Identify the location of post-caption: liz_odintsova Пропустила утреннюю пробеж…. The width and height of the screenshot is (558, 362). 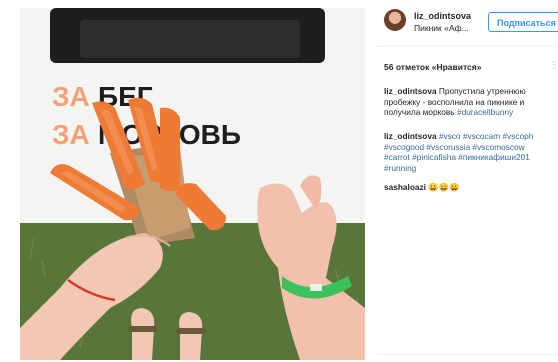
(471, 102).